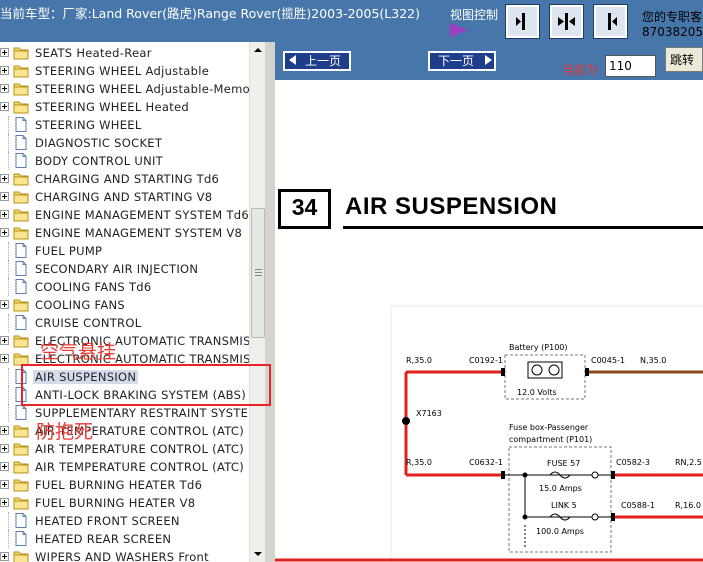  I want to click on tree-item-label: BODY CONTROL UNIT, so click(99, 161).